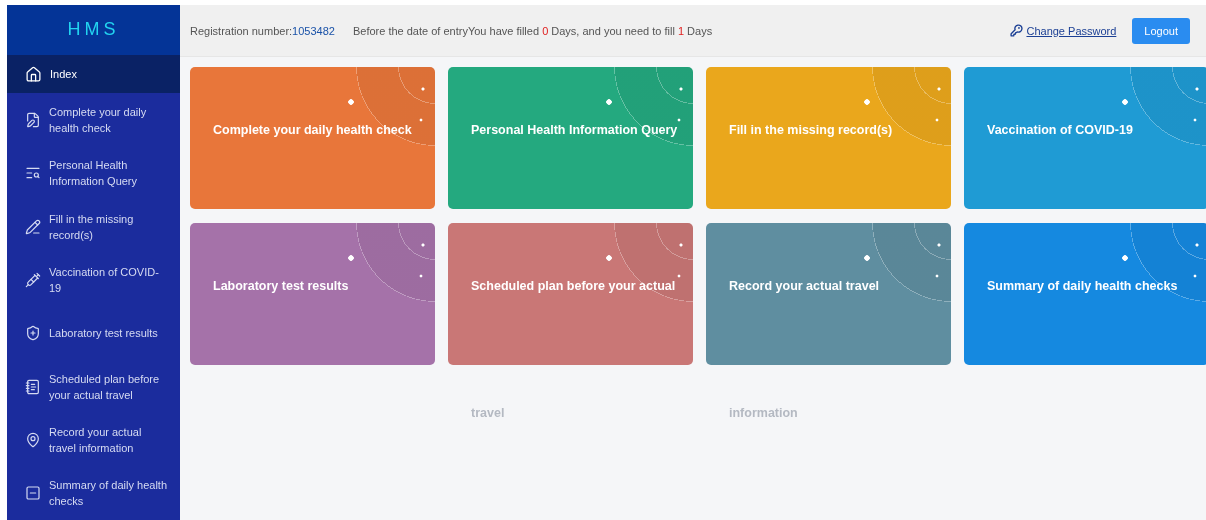 This screenshot has height=520, width=1206. What do you see at coordinates (105, 387) in the screenshot?
I see `sidebar-item-label: Scheduled plan before your actual travel` at bounding box center [105, 387].